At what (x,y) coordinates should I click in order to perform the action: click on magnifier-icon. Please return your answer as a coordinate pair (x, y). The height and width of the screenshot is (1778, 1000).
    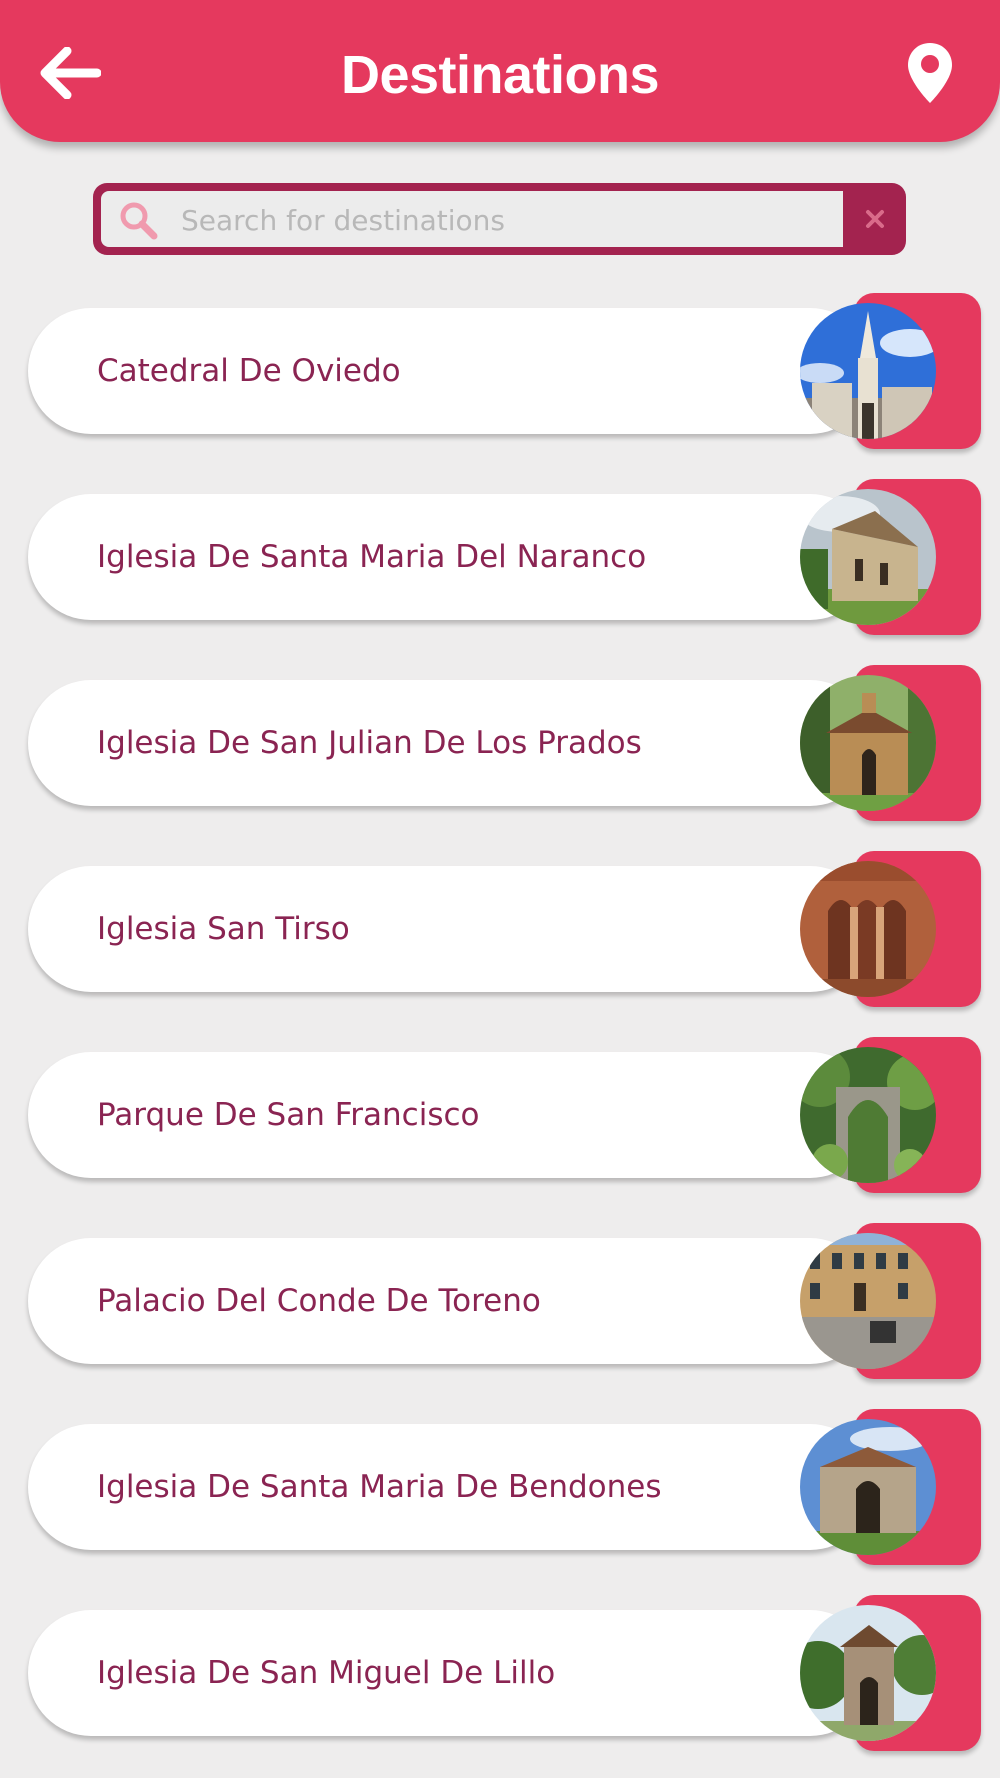
    Looking at the image, I should click on (139, 221).